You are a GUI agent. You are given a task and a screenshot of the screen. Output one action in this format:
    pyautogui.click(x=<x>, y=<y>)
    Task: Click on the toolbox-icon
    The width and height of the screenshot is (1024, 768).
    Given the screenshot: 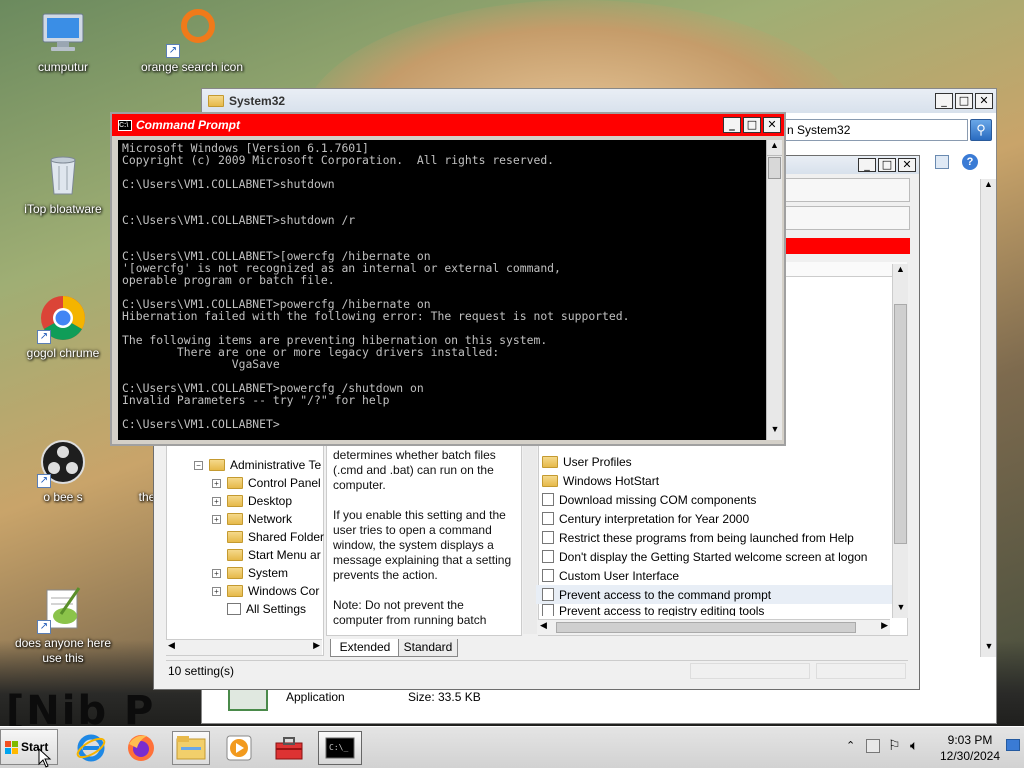 What is the action you would take?
    pyautogui.click(x=289, y=748)
    